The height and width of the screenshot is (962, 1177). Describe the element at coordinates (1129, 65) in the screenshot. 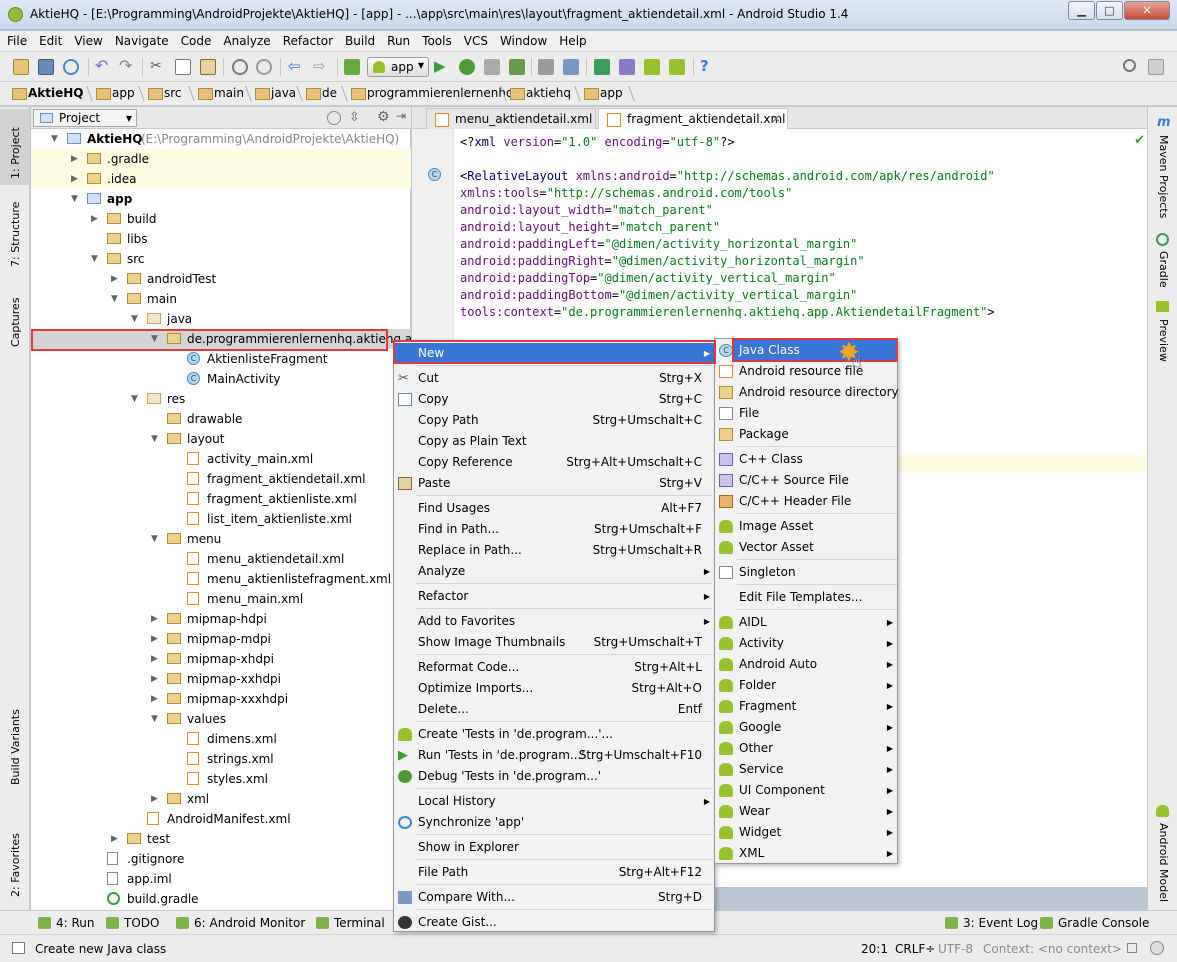

I see `search-everywhere-icon` at that location.